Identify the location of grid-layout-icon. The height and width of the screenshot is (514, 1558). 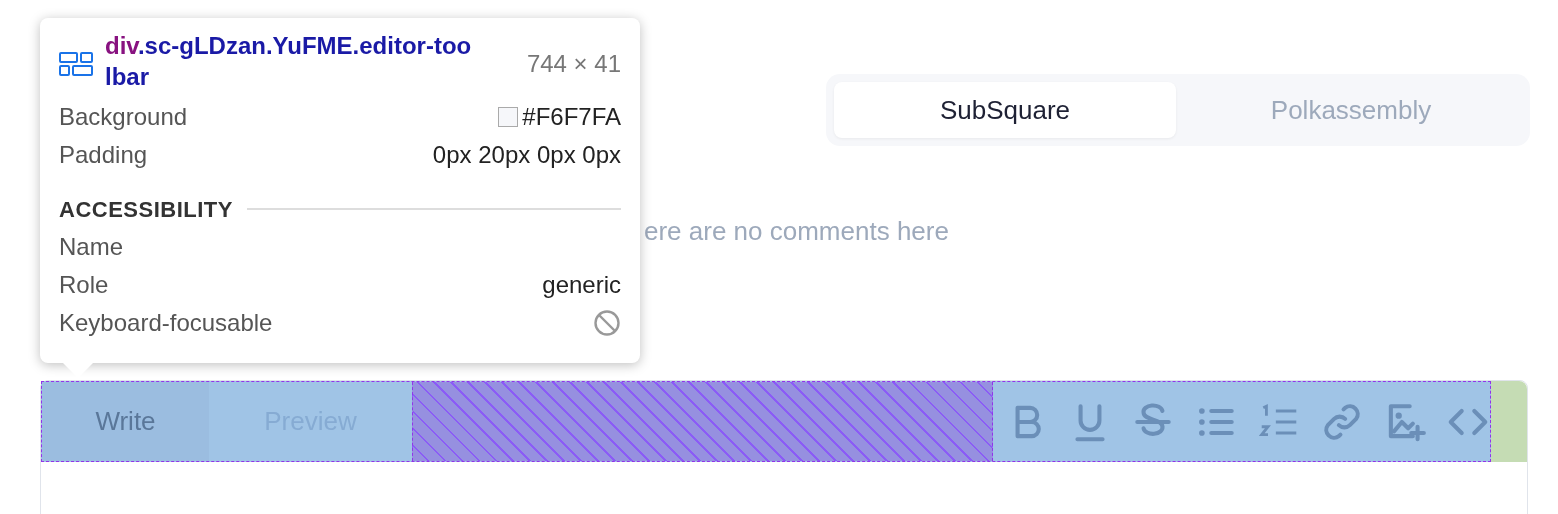
(76, 64).